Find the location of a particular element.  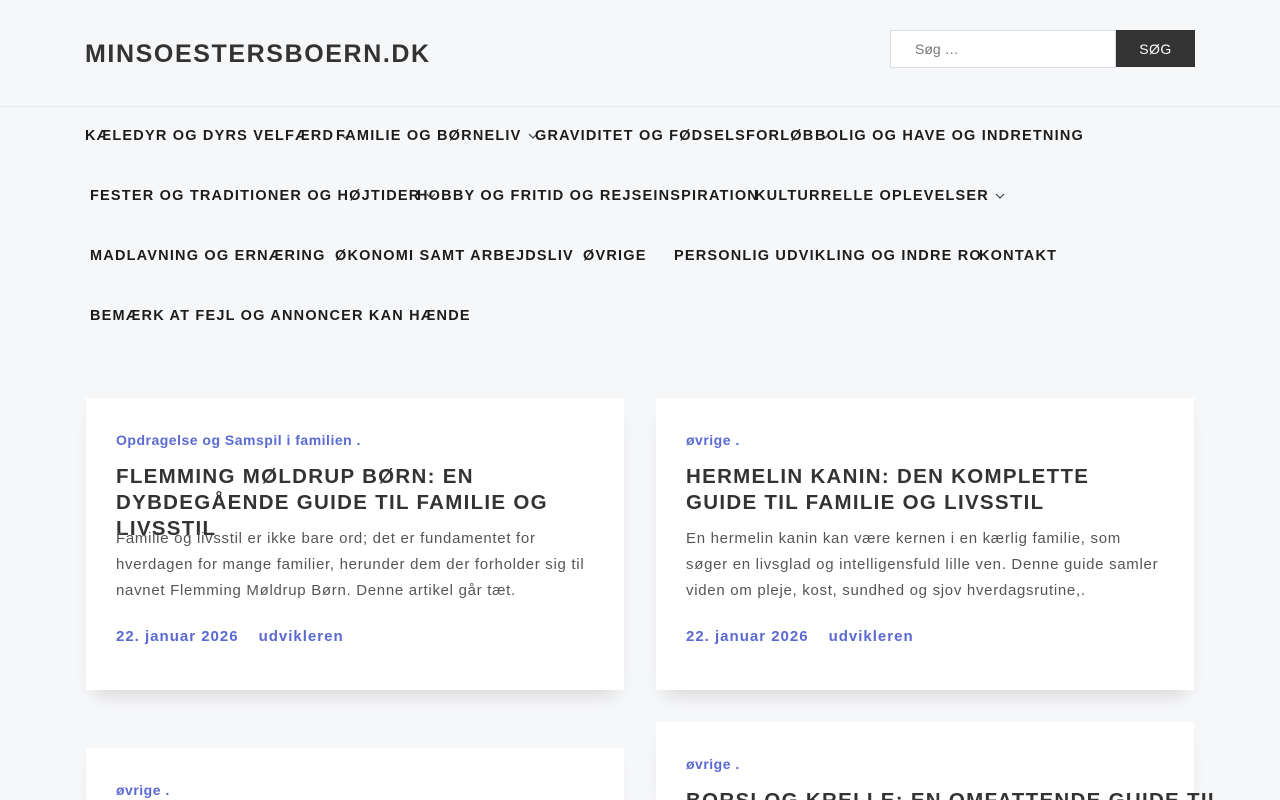

search-button: SØG is located at coordinates (1155, 48).